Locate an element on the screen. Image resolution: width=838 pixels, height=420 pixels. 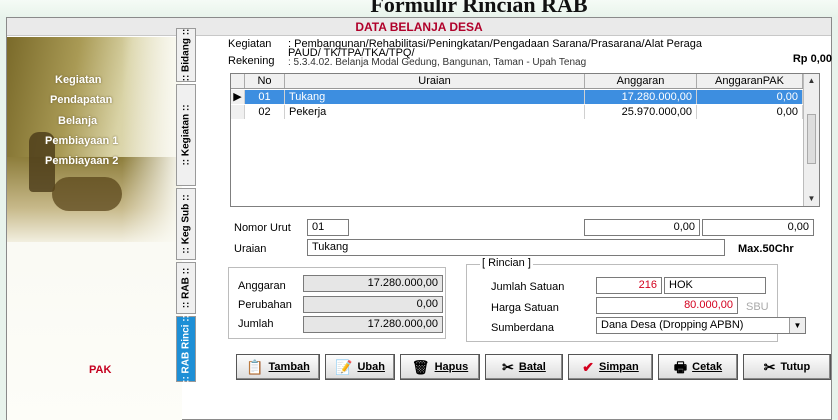
hapus-button: 🗑 Hapus is located at coordinates (440, 367).